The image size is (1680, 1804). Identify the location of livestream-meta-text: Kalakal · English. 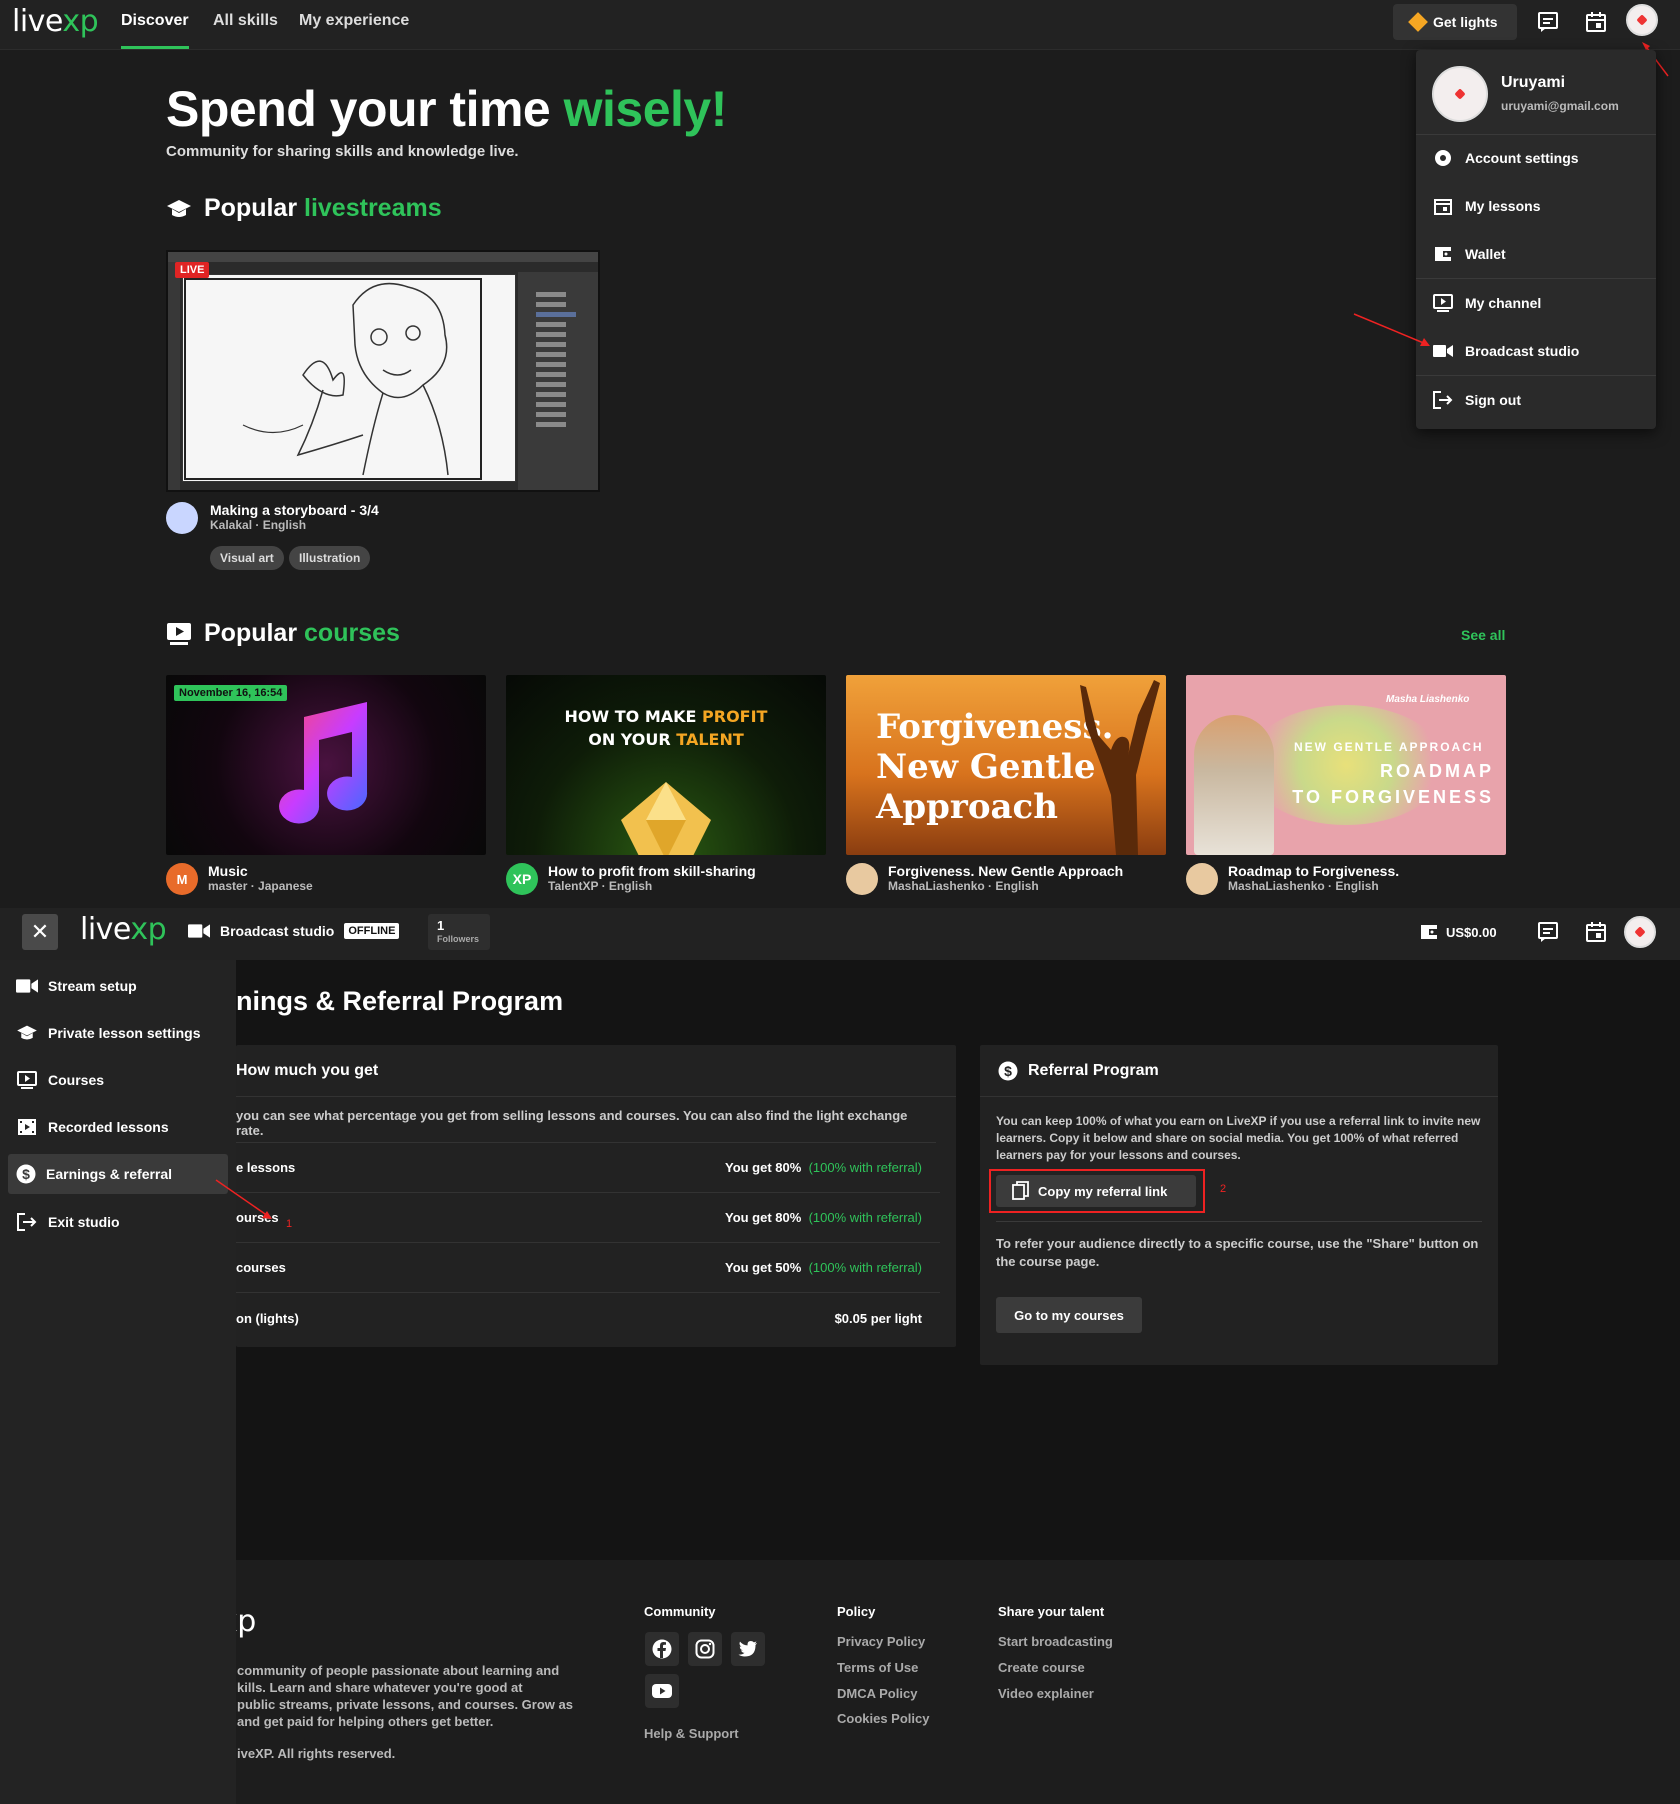
(258, 525).